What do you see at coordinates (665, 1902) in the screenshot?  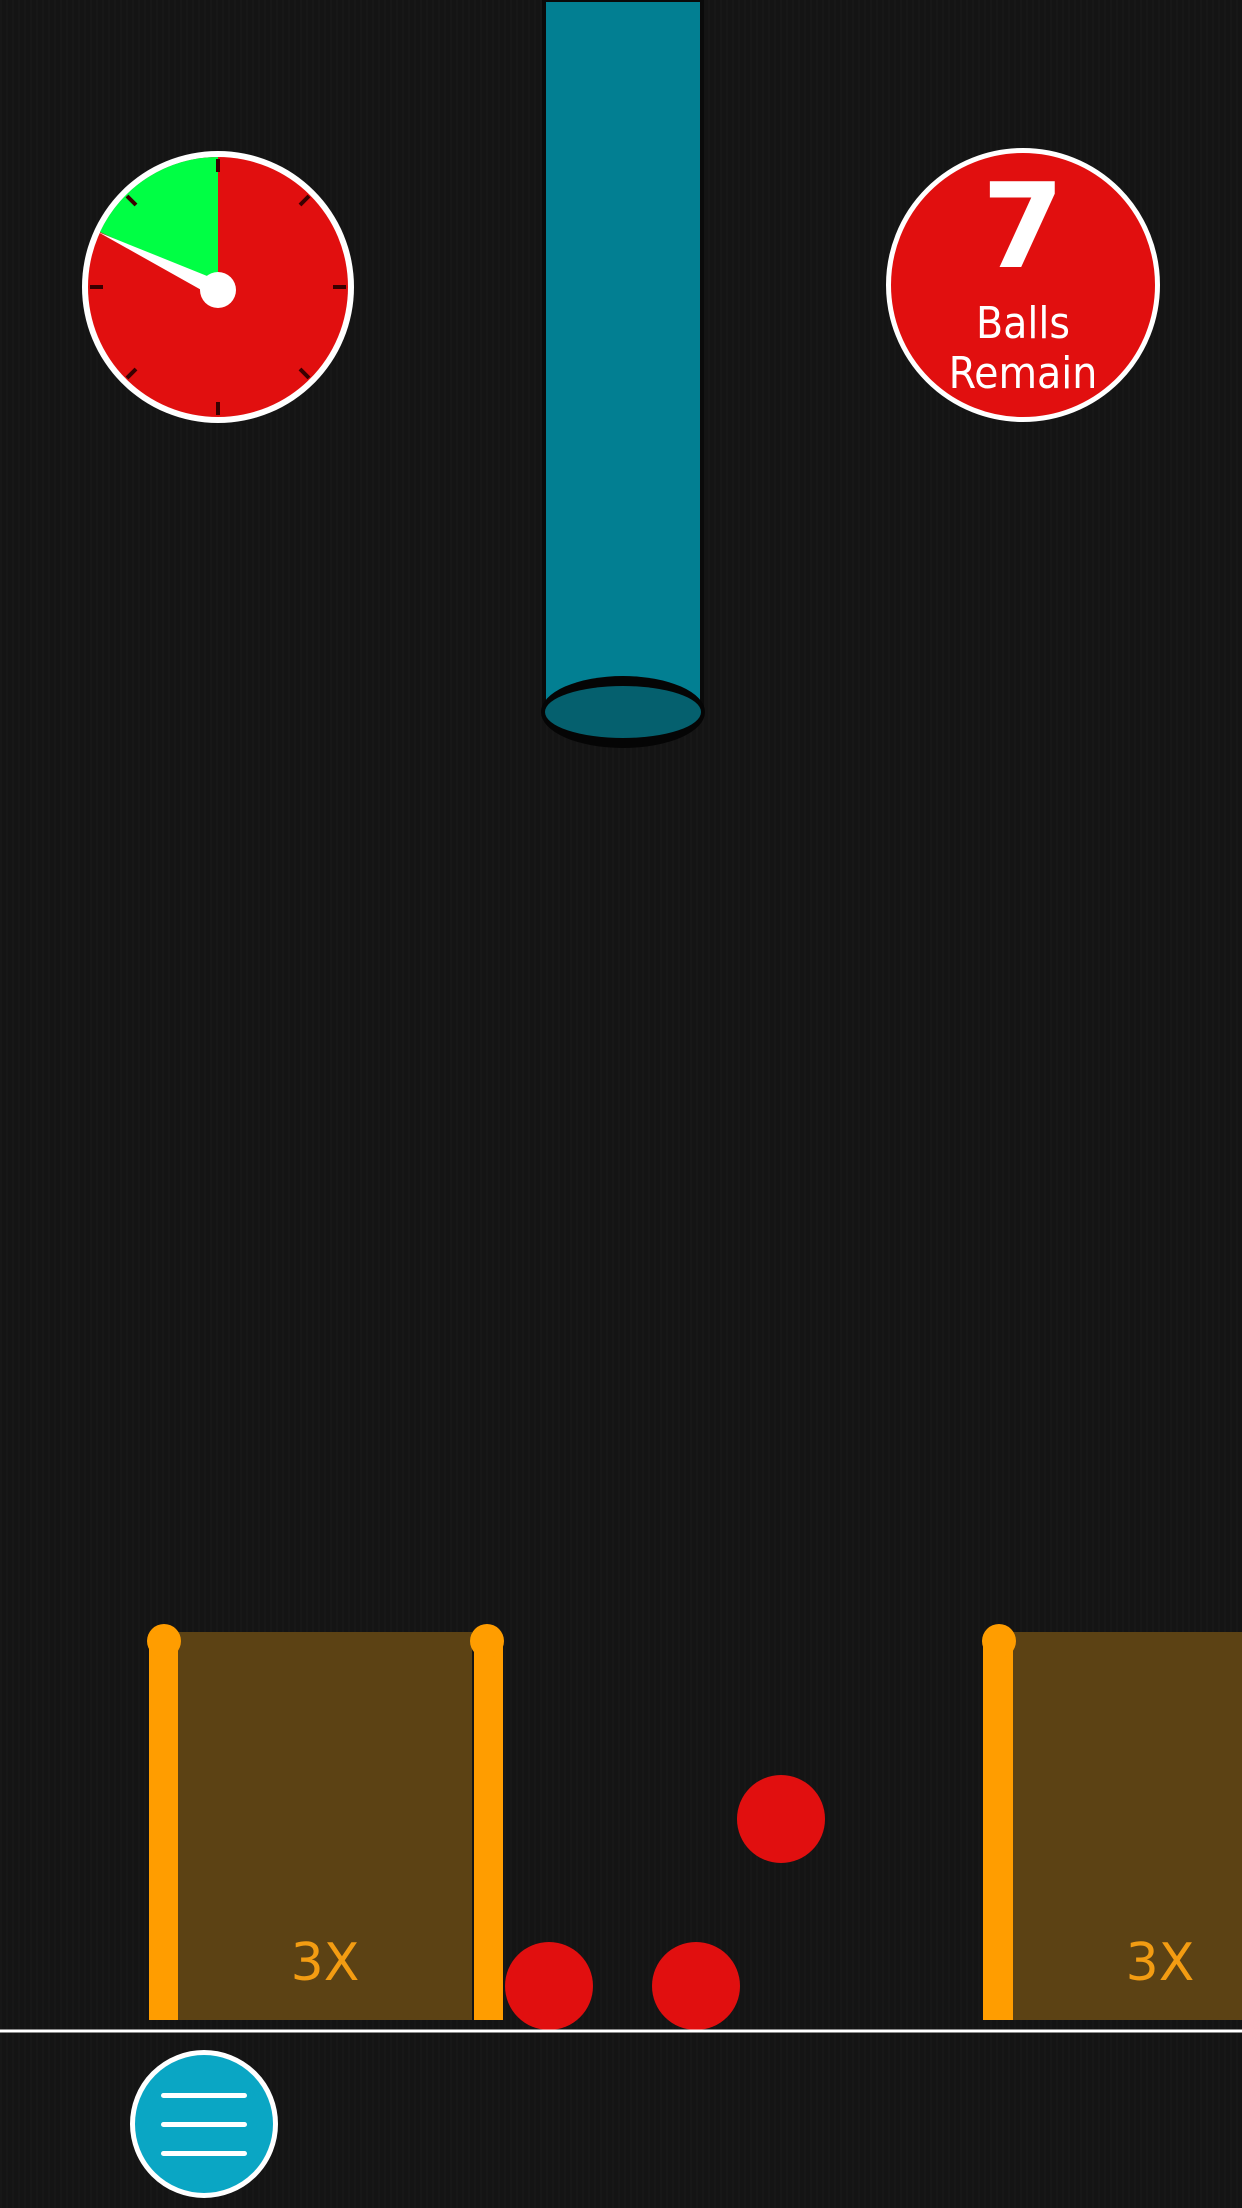 I see `balls` at bounding box center [665, 1902].